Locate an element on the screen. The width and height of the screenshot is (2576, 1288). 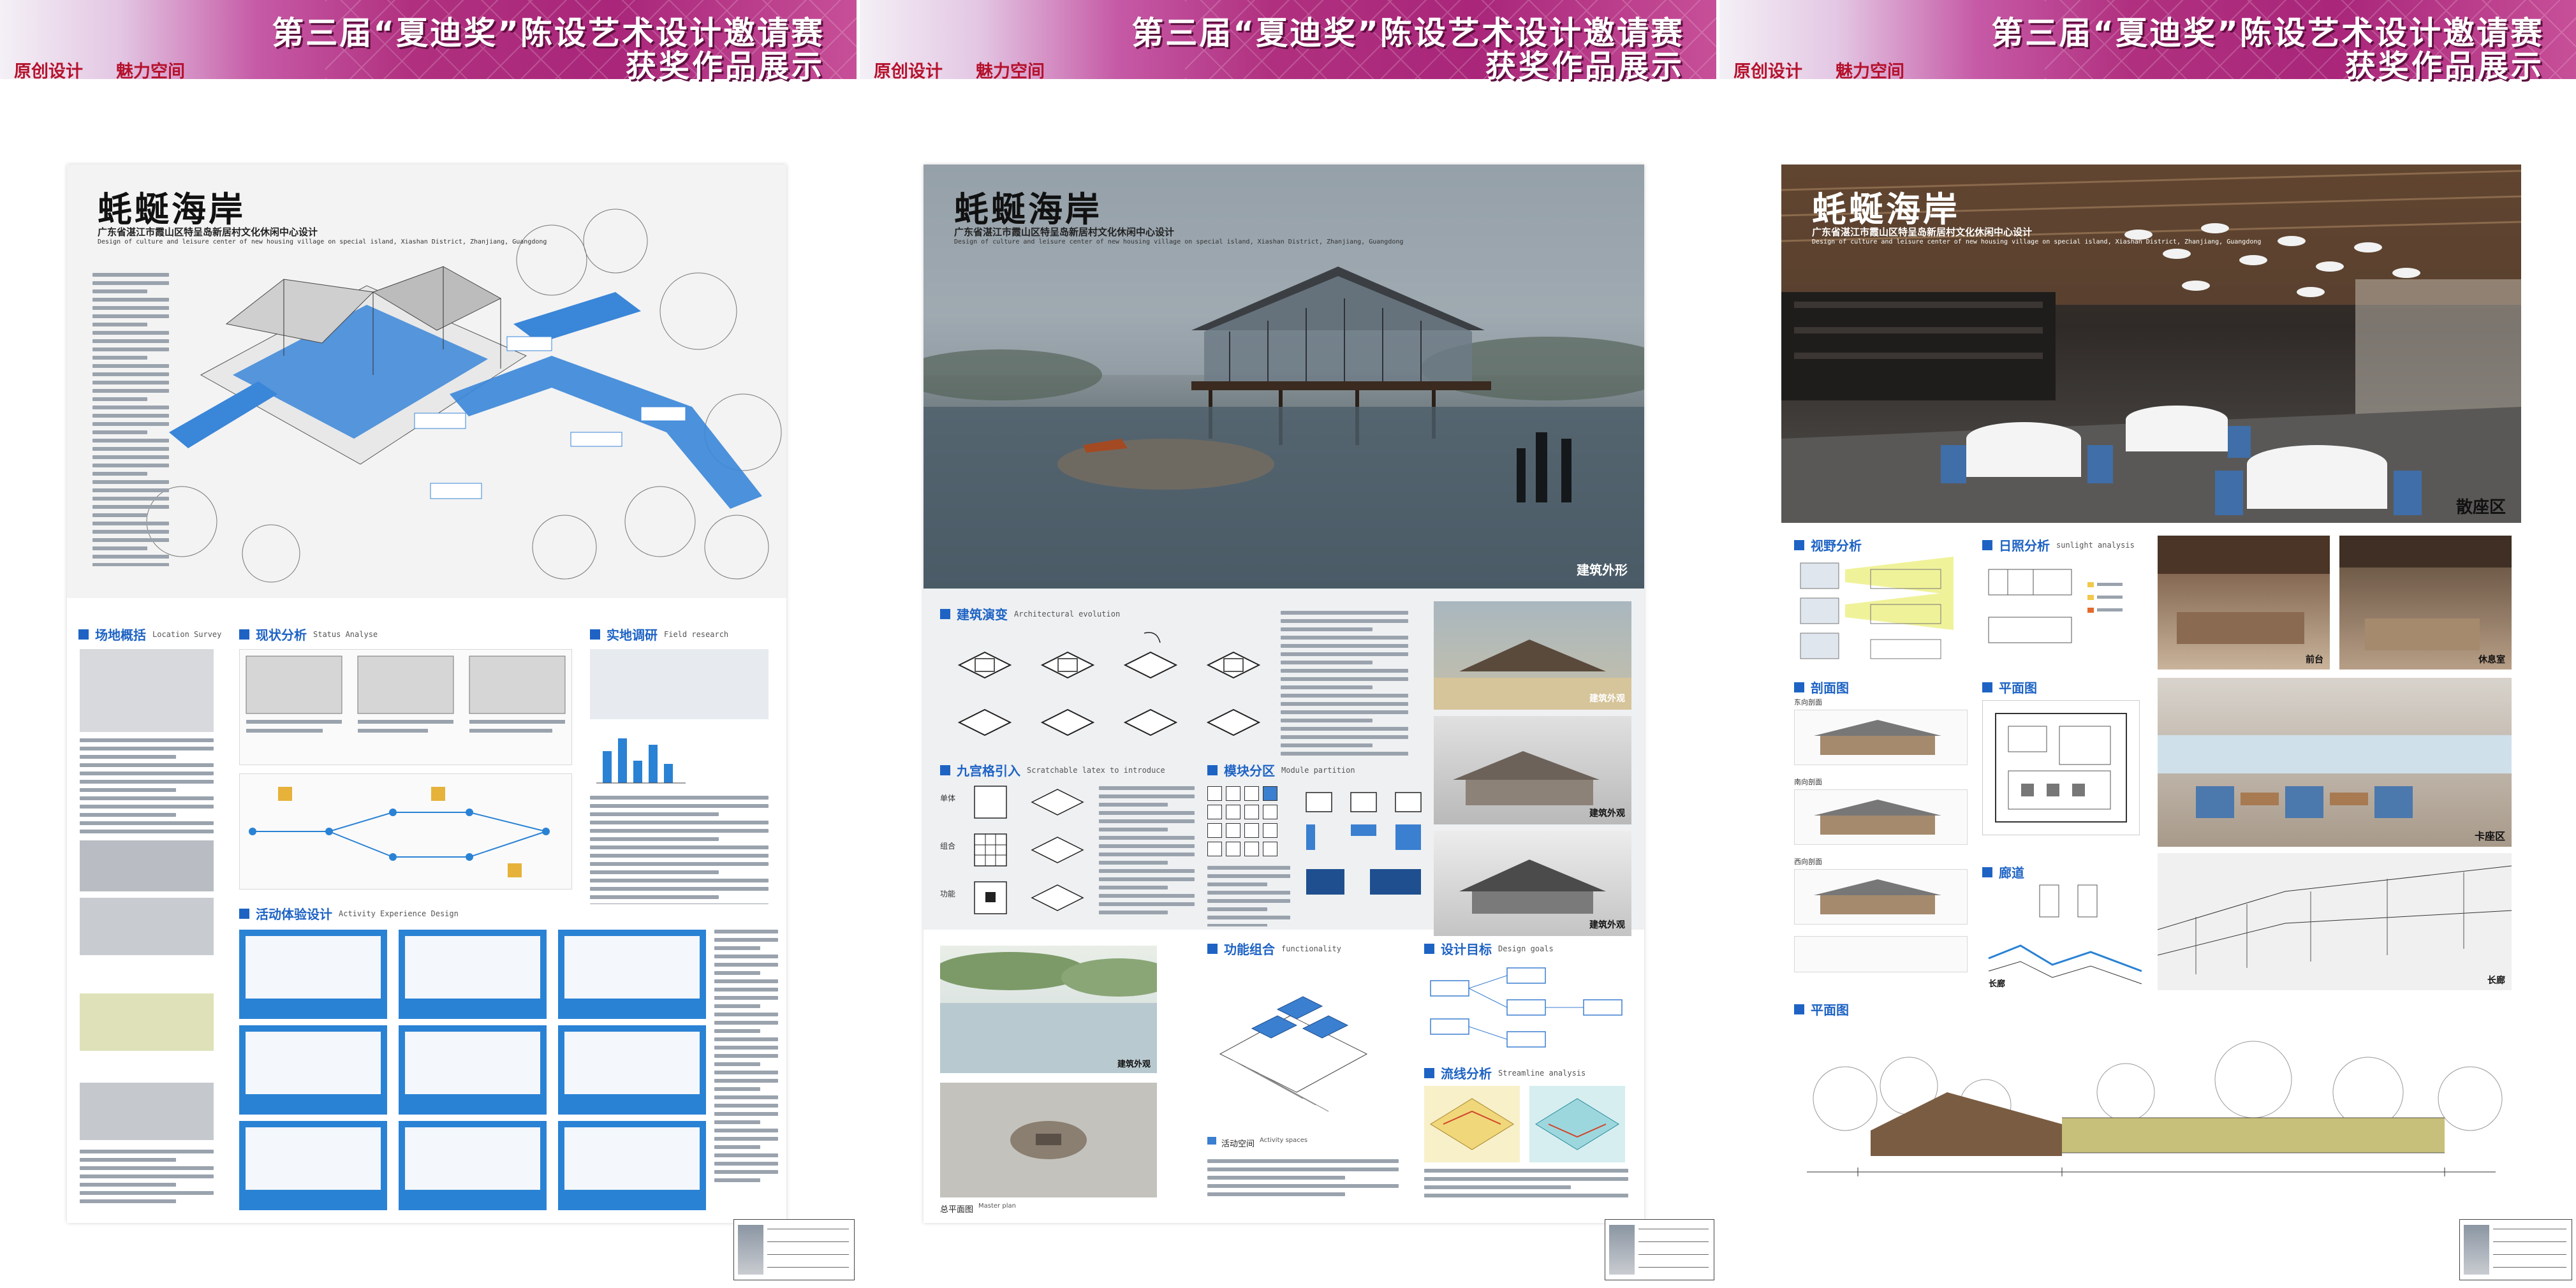
site-text is located at coordinates (147, 1181).